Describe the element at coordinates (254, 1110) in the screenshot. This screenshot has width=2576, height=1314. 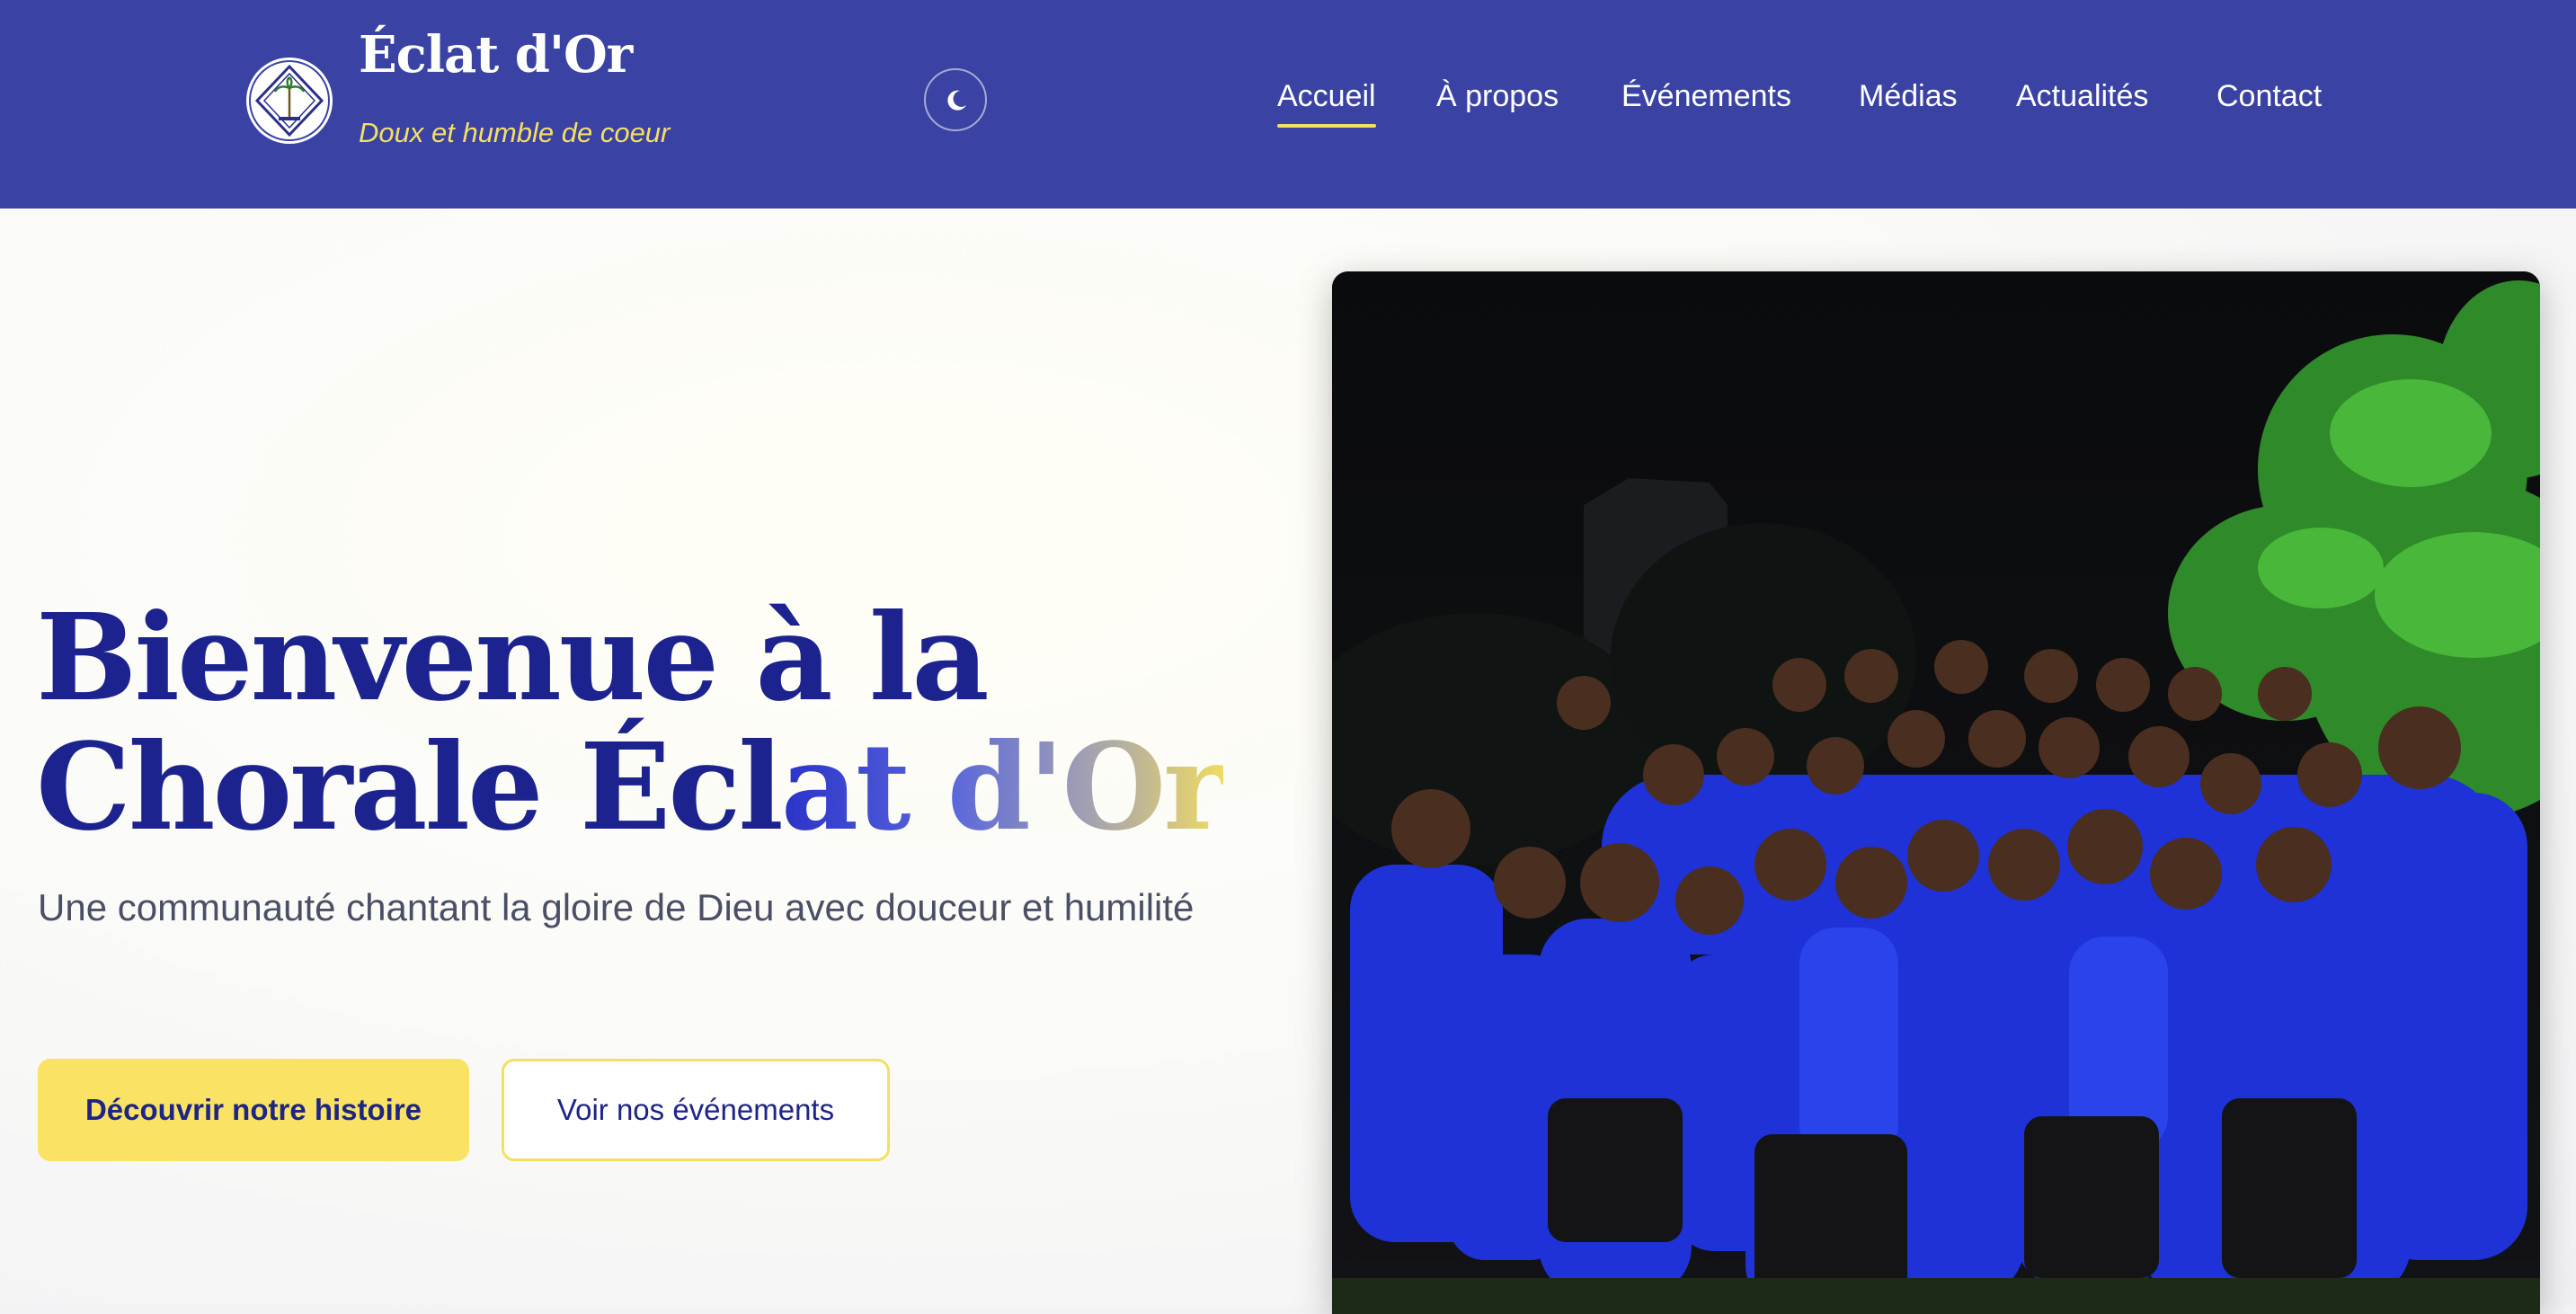
I see `discover-history-button: Découvrir notre histoire` at that location.